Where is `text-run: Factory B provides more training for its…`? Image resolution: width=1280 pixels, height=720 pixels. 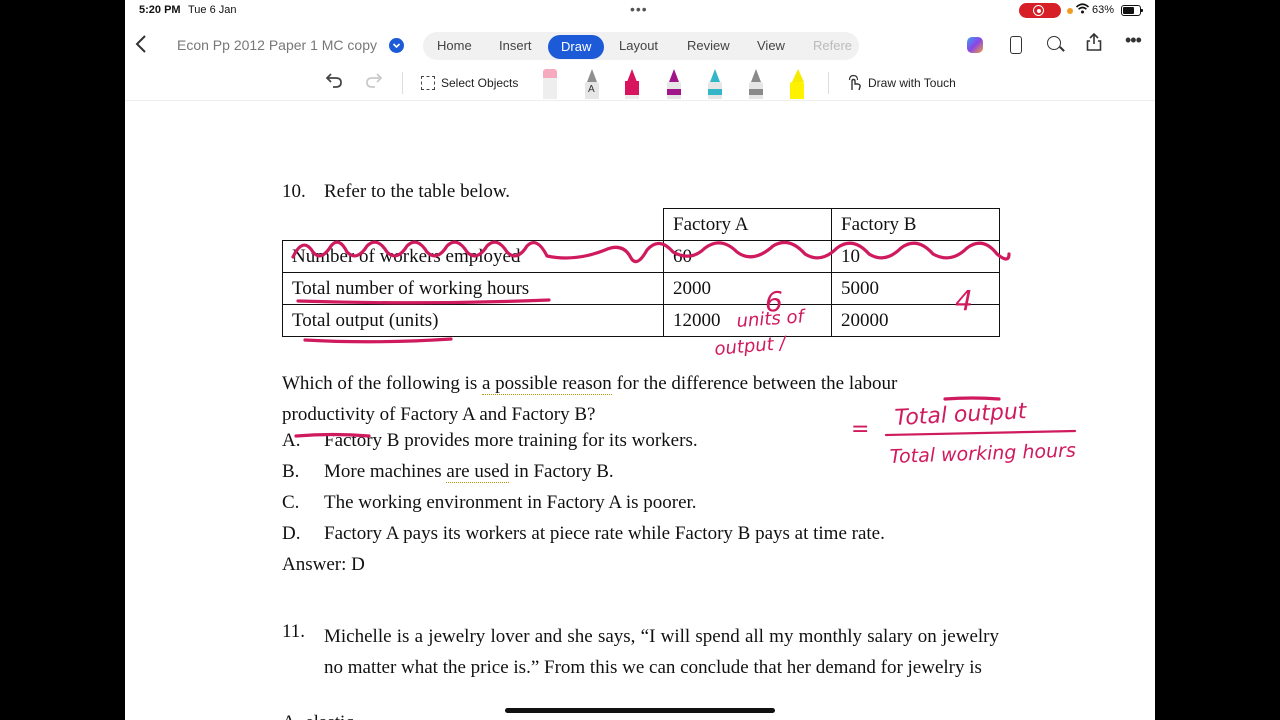 text-run: Factory B provides more training for its… is located at coordinates (511, 440).